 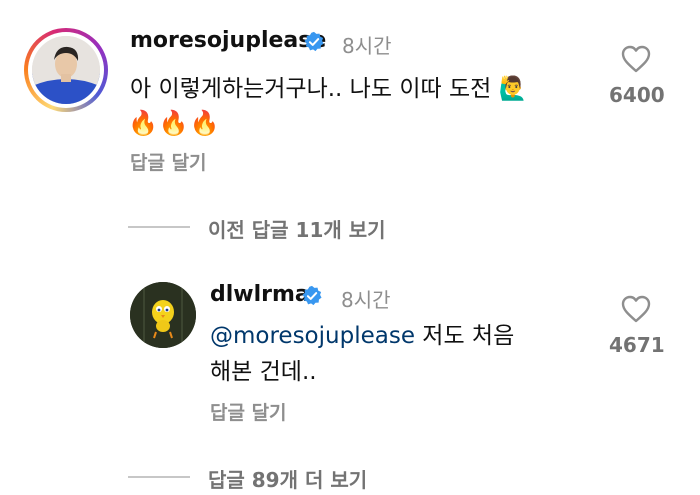 I want to click on avatar-moresojuplease, so click(x=66, y=70).